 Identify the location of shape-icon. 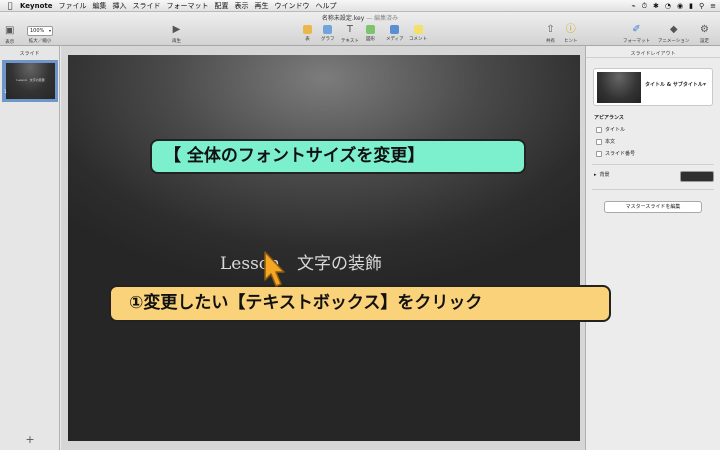
(370, 29).